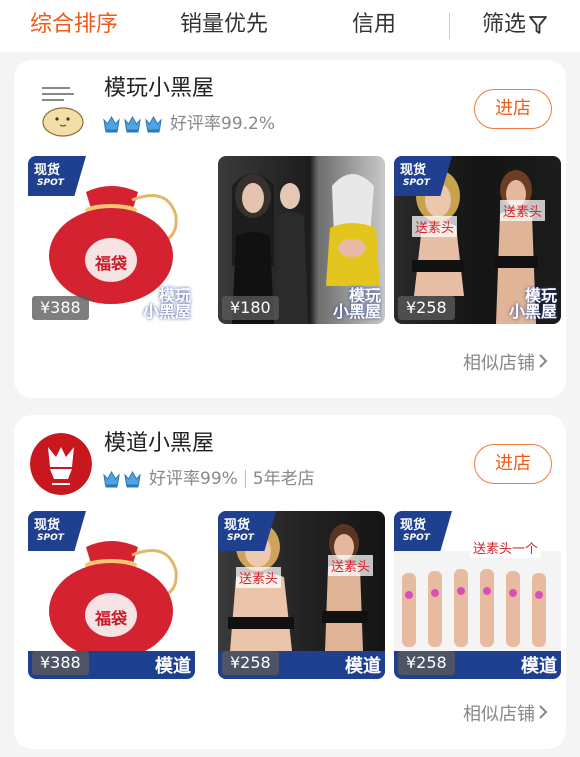 This screenshot has width=580, height=757. I want to click on product-item: 模玩 小黑屋 ¥180, so click(301, 240).